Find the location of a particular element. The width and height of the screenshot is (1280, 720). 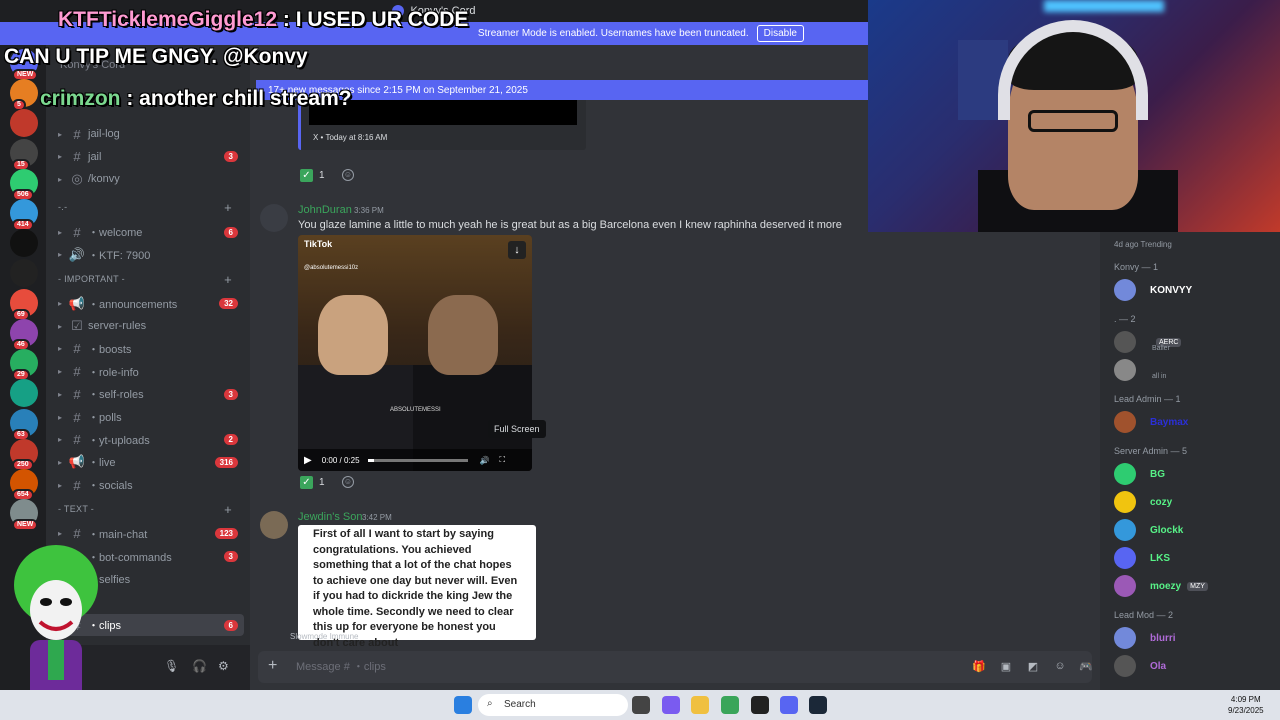

apps-icon: 🎮 is located at coordinates (1086, 667).